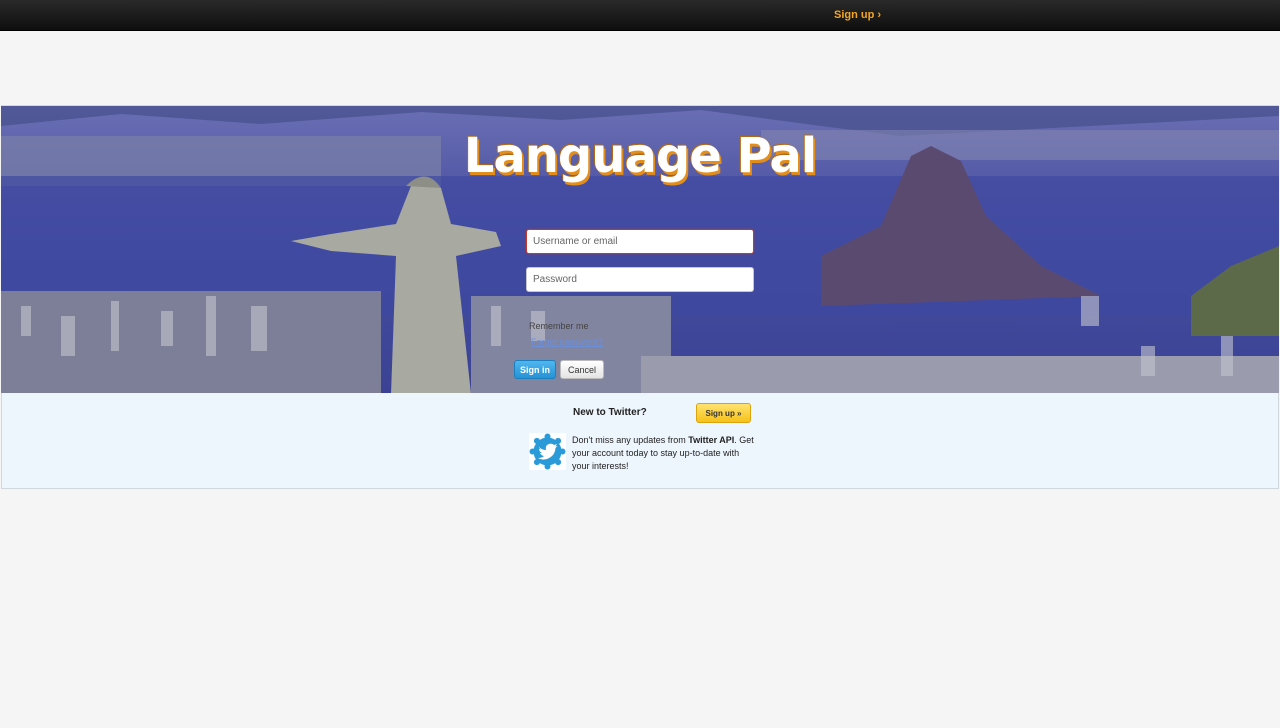 This screenshot has height=728, width=1280. What do you see at coordinates (640, 279) in the screenshot?
I see `password-input` at bounding box center [640, 279].